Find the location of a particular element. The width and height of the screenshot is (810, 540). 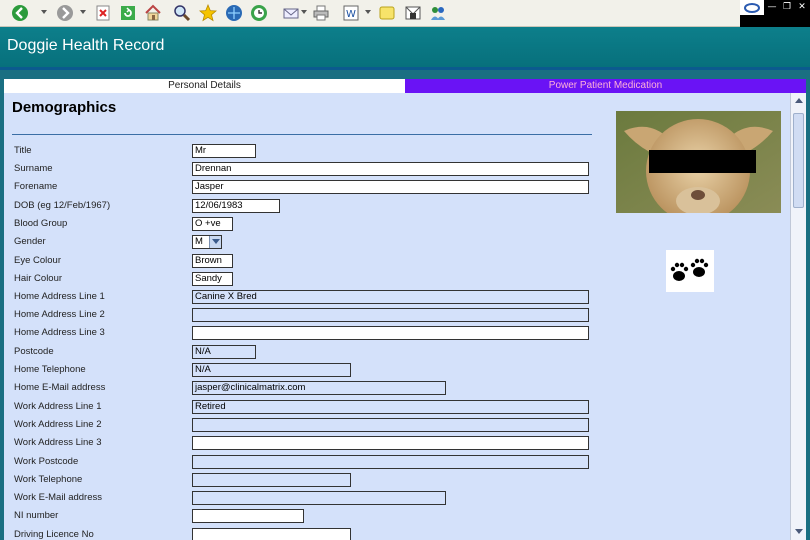

blood-group-input: O +ve is located at coordinates (212, 224).